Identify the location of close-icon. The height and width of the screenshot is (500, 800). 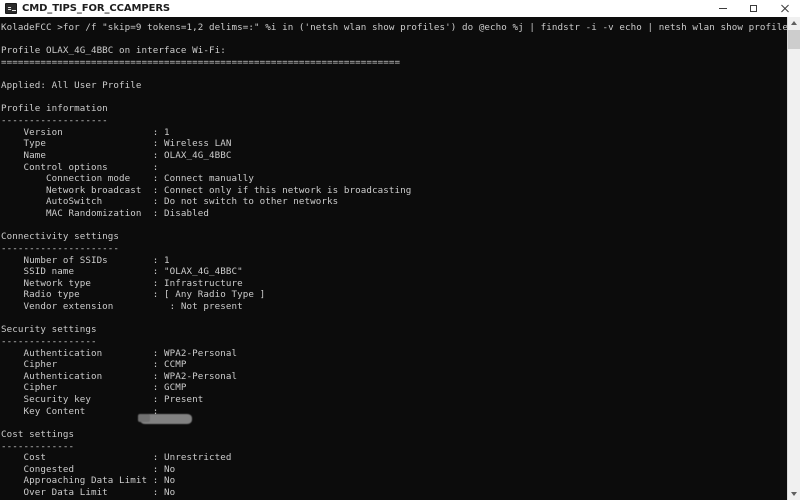
(784, 8).